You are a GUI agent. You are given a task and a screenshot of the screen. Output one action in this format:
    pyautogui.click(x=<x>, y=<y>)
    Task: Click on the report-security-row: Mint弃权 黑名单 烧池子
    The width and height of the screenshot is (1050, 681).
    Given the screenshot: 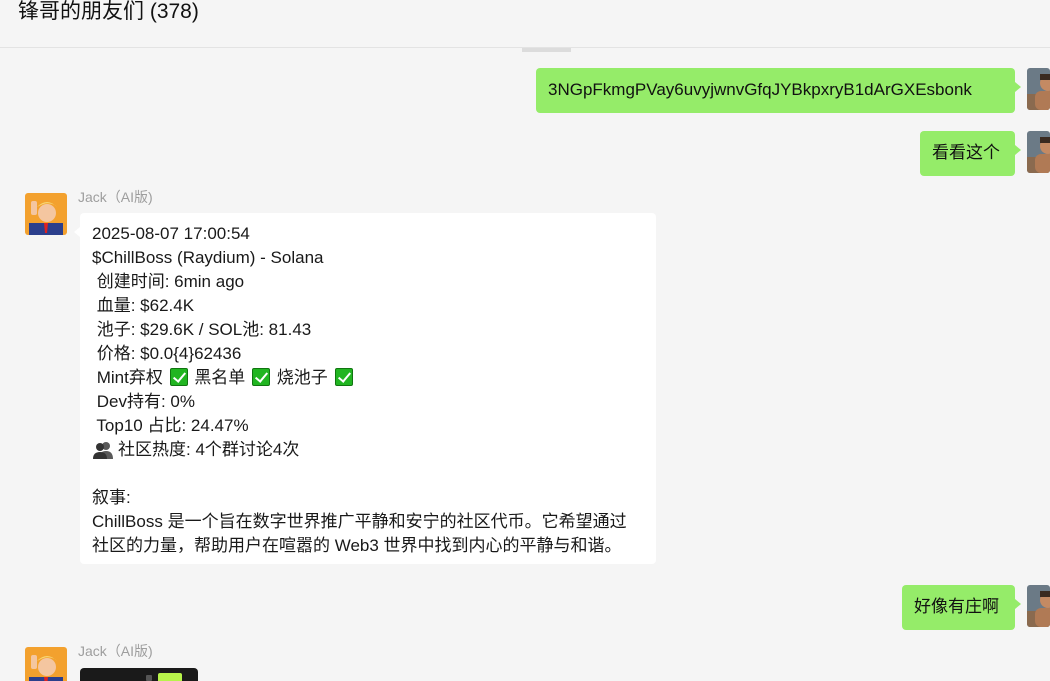 What is the action you would take?
    pyautogui.click(x=368, y=378)
    